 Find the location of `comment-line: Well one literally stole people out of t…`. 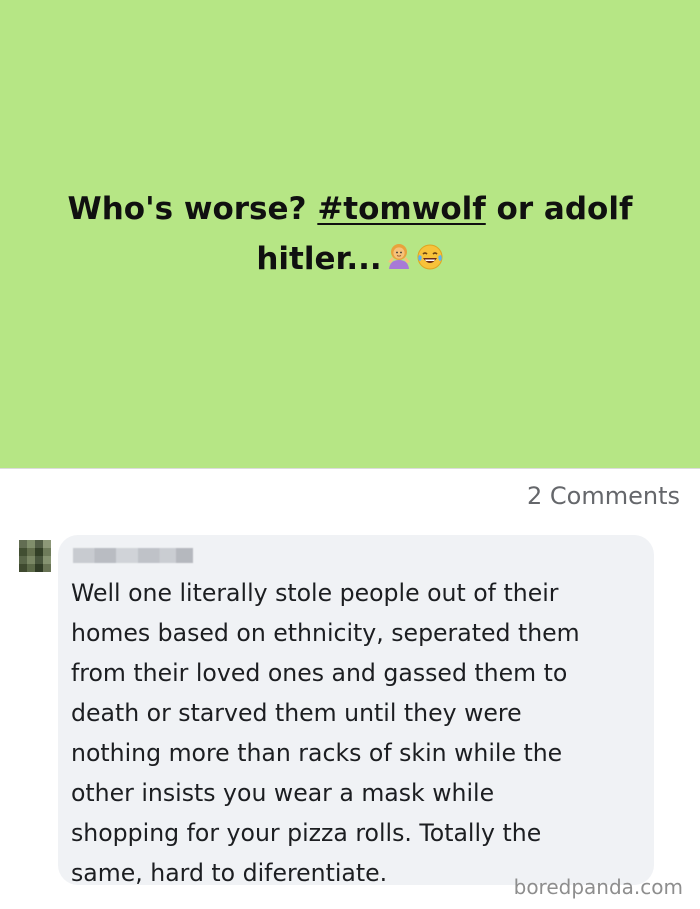

comment-line: Well one literally stole people out of t… is located at coordinates (315, 593).